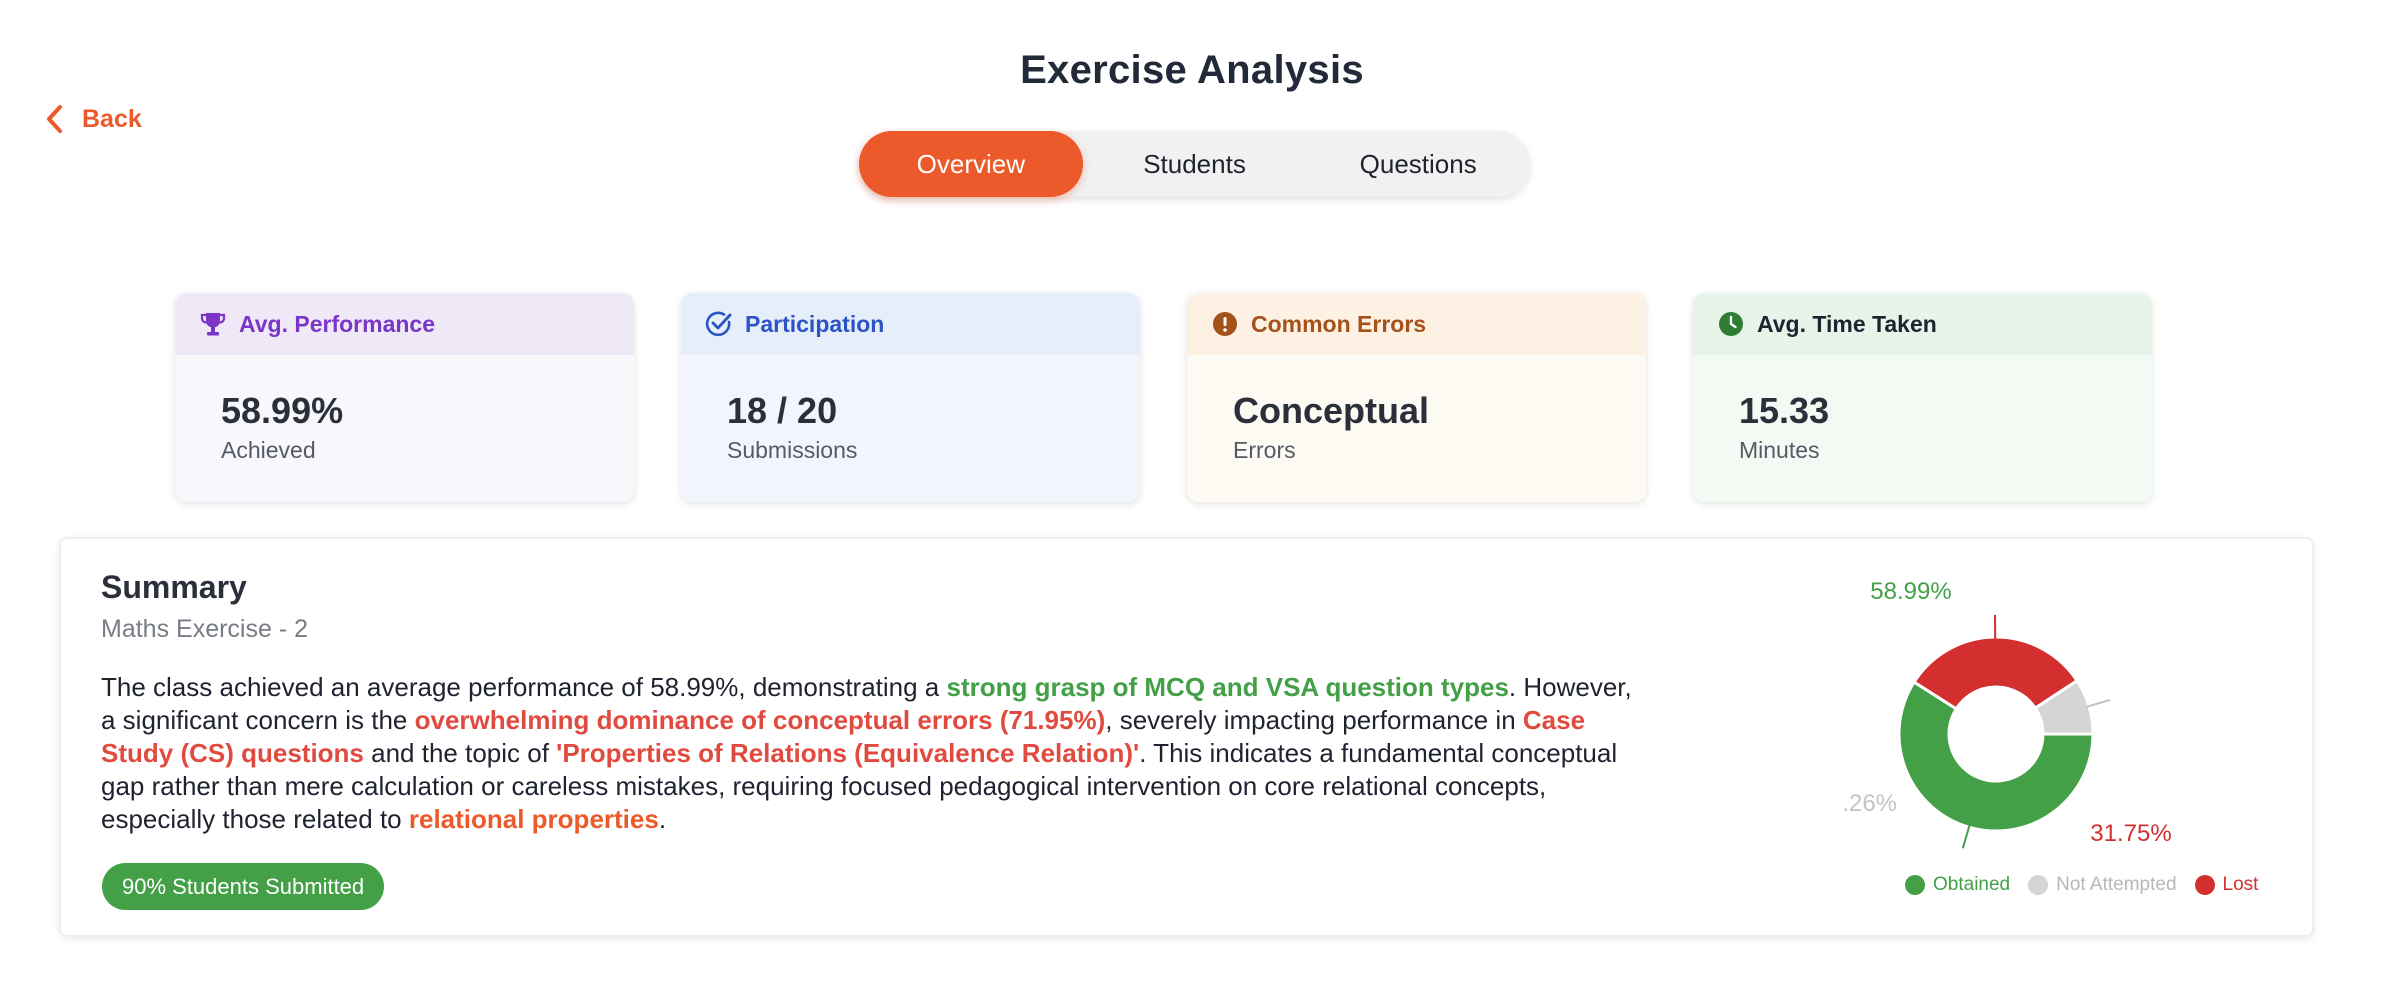 The width and height of the screenshot is (2384, 982). I want to click on legend-item-lost: Lost, so click(2226, 885).